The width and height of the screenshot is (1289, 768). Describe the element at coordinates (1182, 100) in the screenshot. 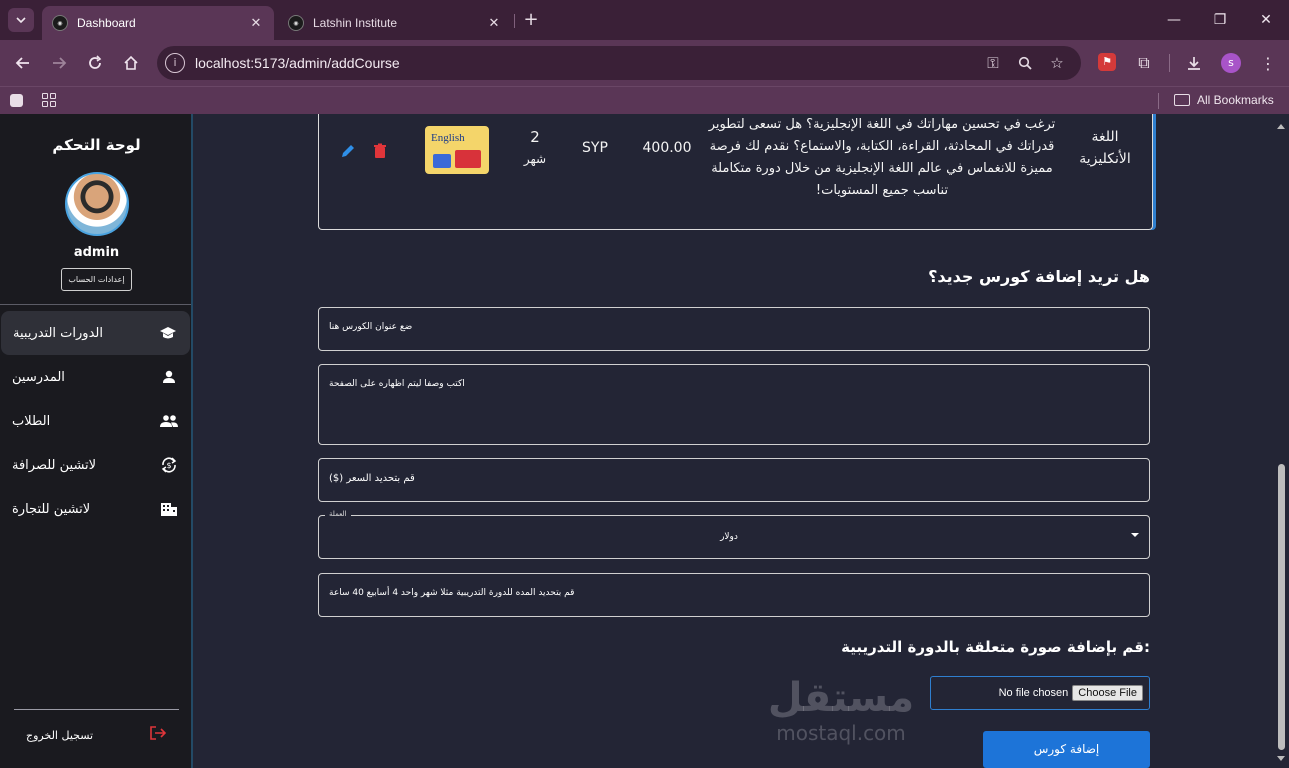

I see `folder-icon` at that location.